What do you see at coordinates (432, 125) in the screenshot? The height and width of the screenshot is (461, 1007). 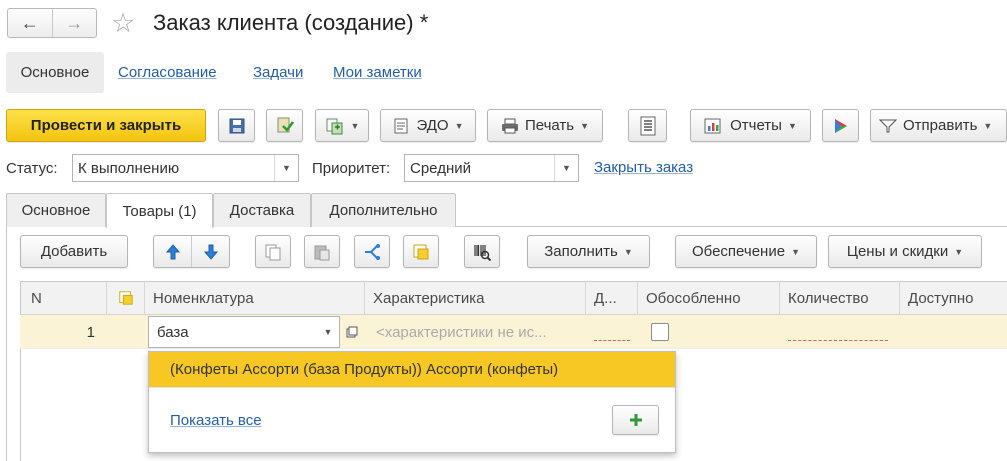 I see `edo-label: ЭДО` at bounding box center [432, 125].